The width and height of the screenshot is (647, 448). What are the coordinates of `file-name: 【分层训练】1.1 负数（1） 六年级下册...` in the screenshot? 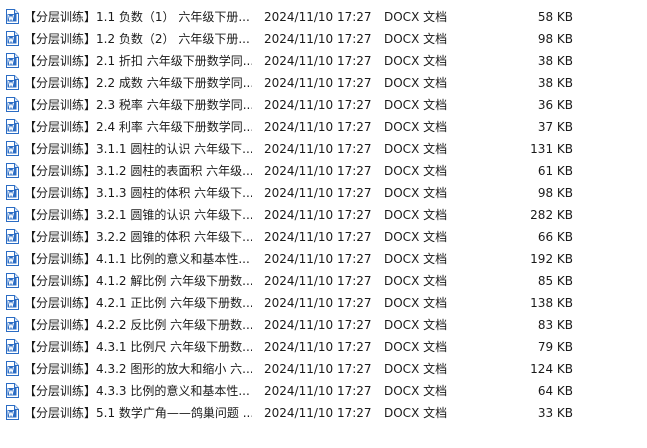 It's located at (137, 17).